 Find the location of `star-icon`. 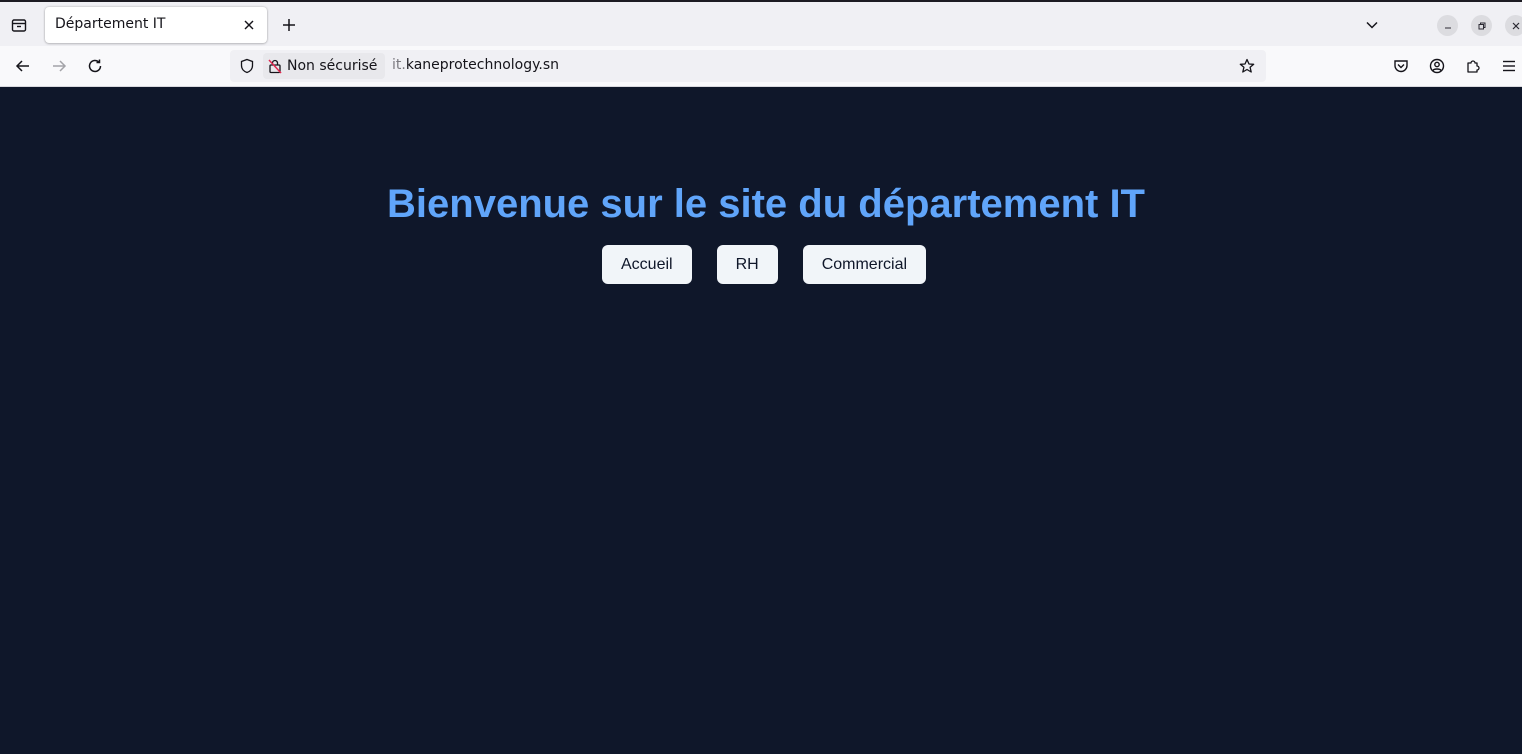

star-icon is located at coordinates (1247, 66).